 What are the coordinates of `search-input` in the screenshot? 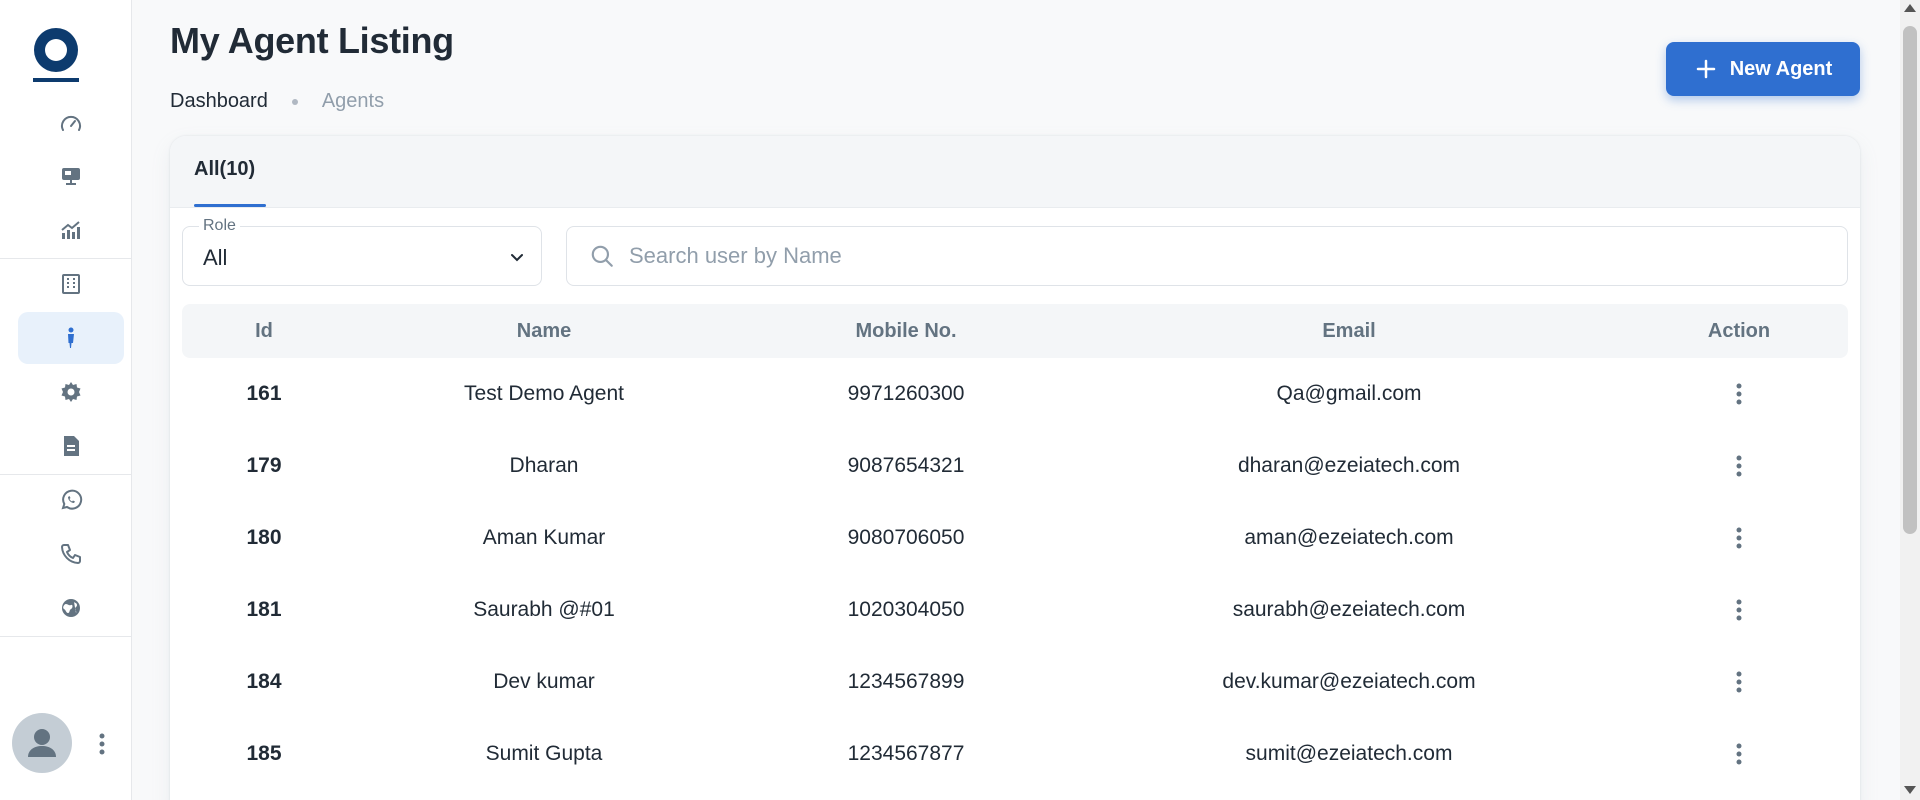 It's located at (1219, 256).